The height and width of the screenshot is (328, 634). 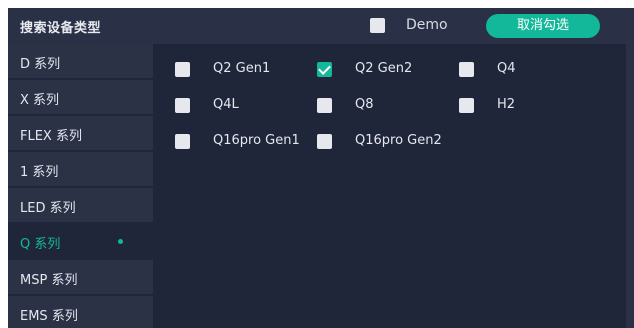 I want to click on option-label: Q8, so click(x=364, y=104).